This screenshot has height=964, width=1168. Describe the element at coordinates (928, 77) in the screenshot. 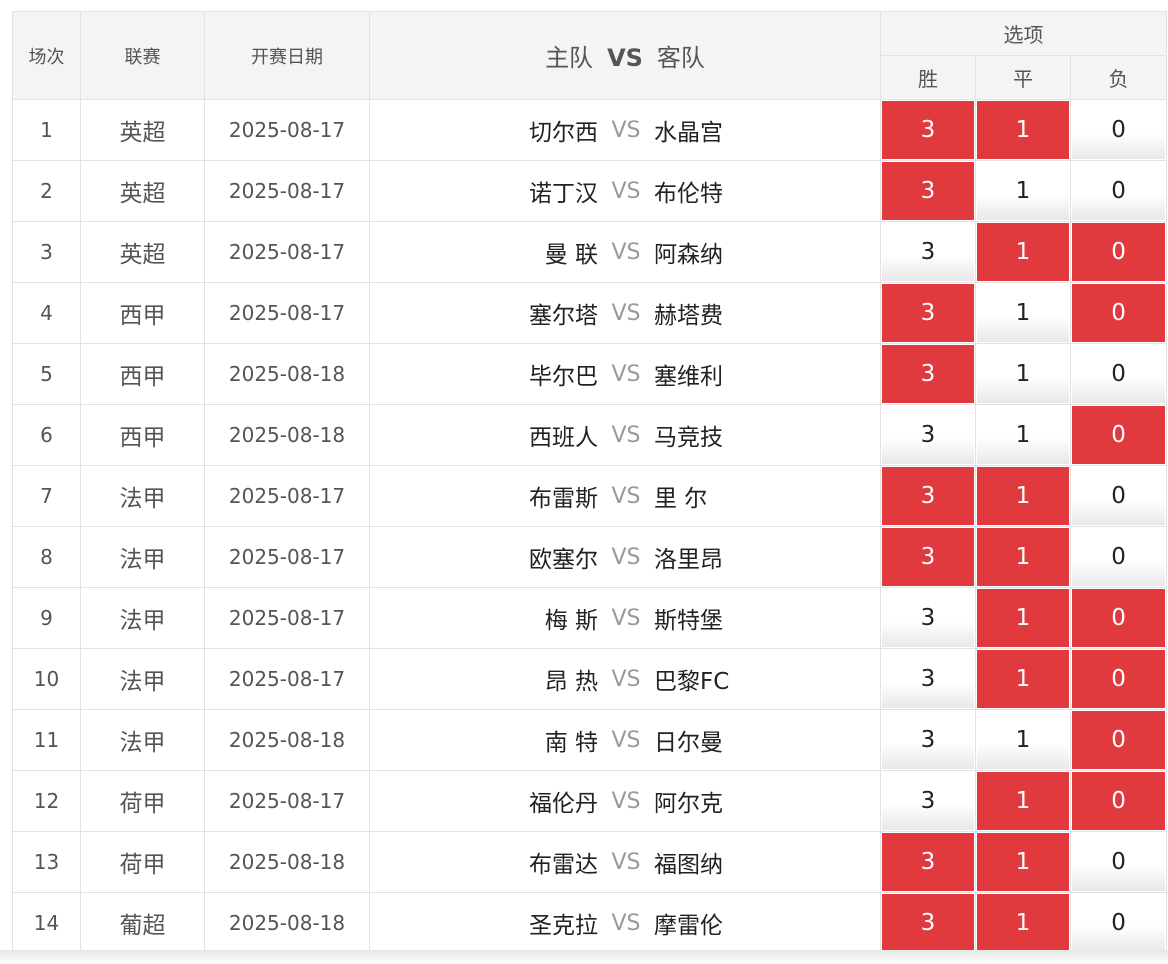

I see `header-win: 胜` at that location.